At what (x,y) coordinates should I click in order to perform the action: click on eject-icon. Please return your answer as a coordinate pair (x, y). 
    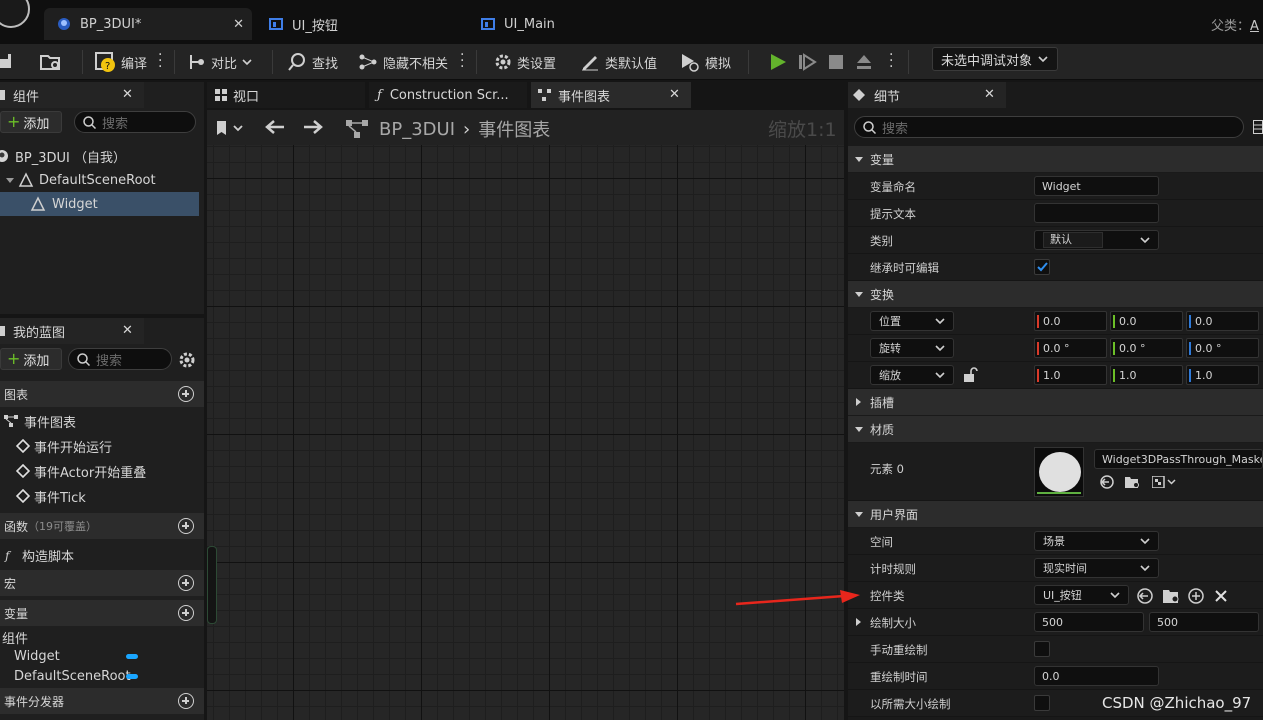
    Looking at the image, I should click on (864, 62).